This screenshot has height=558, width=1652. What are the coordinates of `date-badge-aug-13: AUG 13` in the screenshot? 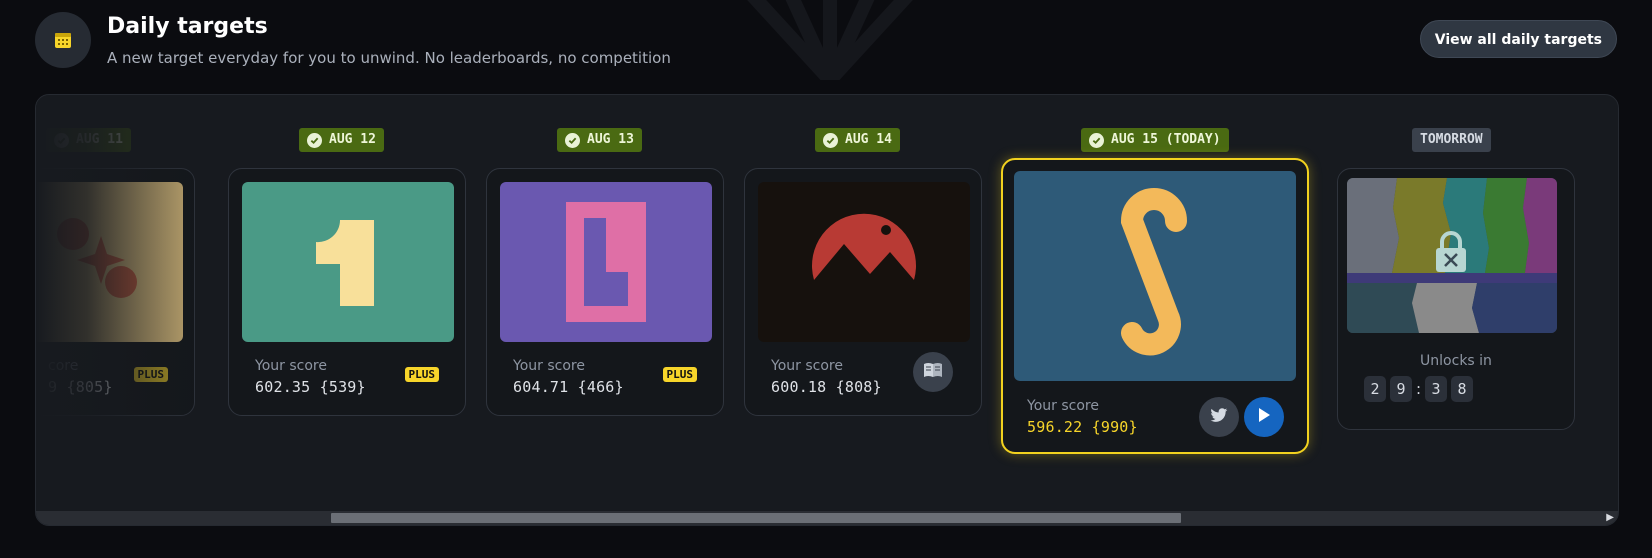 It's located at (599, 140).